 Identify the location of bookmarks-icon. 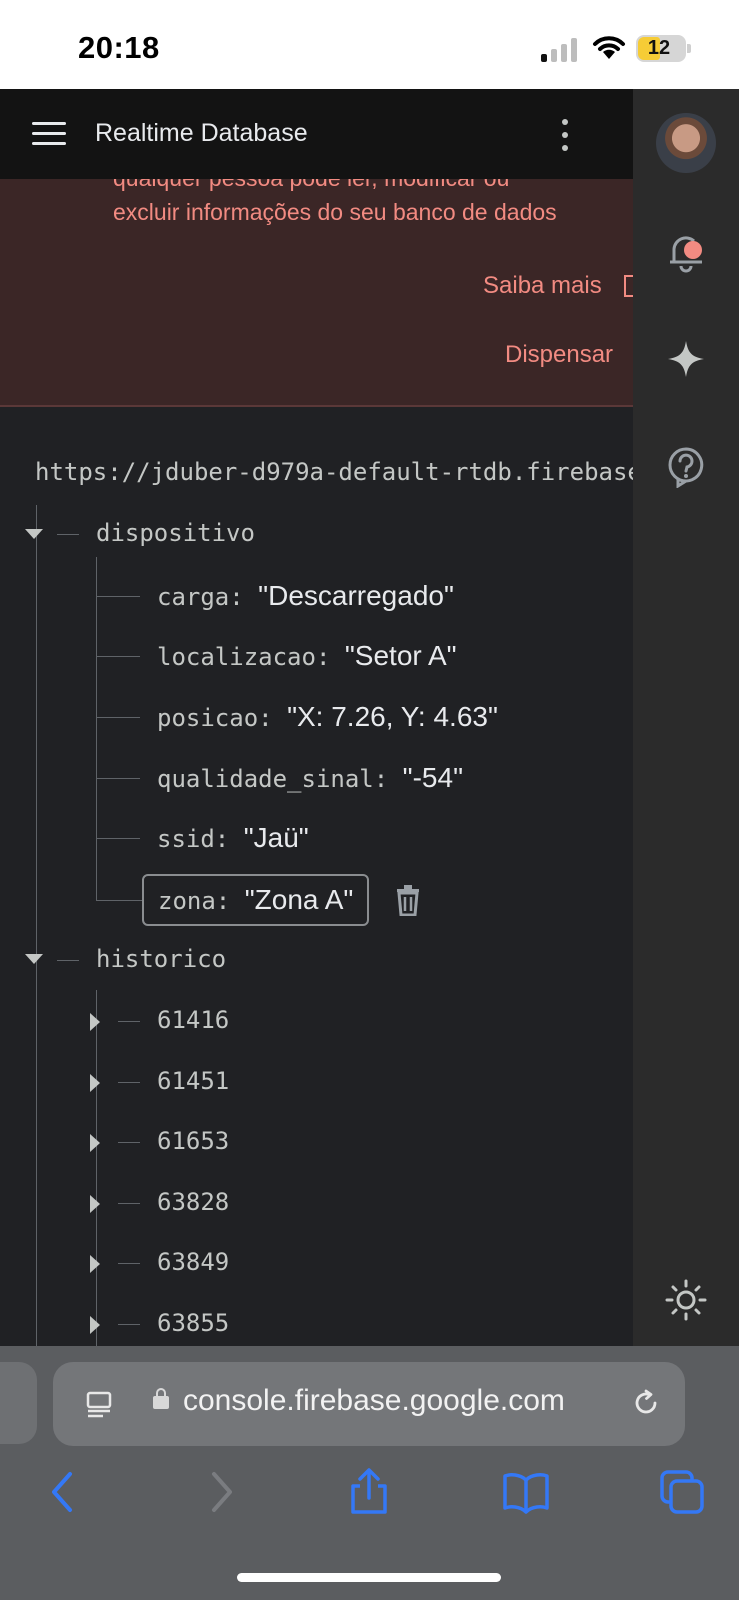
(526, 1492).